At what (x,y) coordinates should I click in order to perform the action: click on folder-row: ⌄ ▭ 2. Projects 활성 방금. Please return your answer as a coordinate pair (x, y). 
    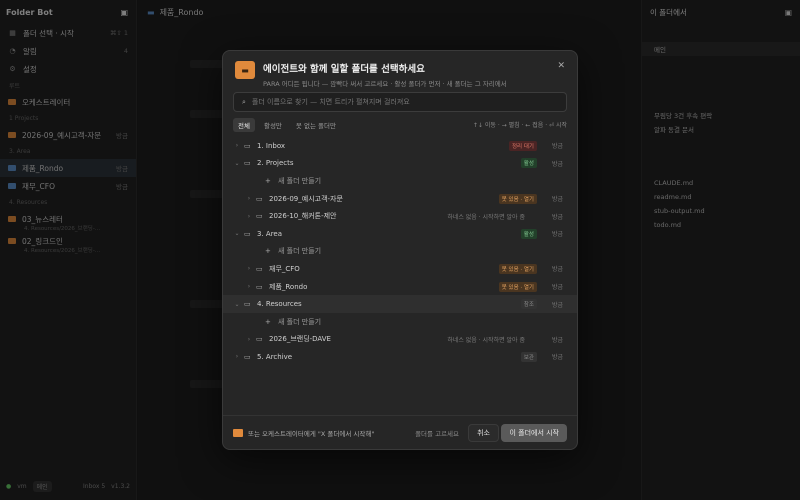
    Looking at the image, I should click on (400, 164).